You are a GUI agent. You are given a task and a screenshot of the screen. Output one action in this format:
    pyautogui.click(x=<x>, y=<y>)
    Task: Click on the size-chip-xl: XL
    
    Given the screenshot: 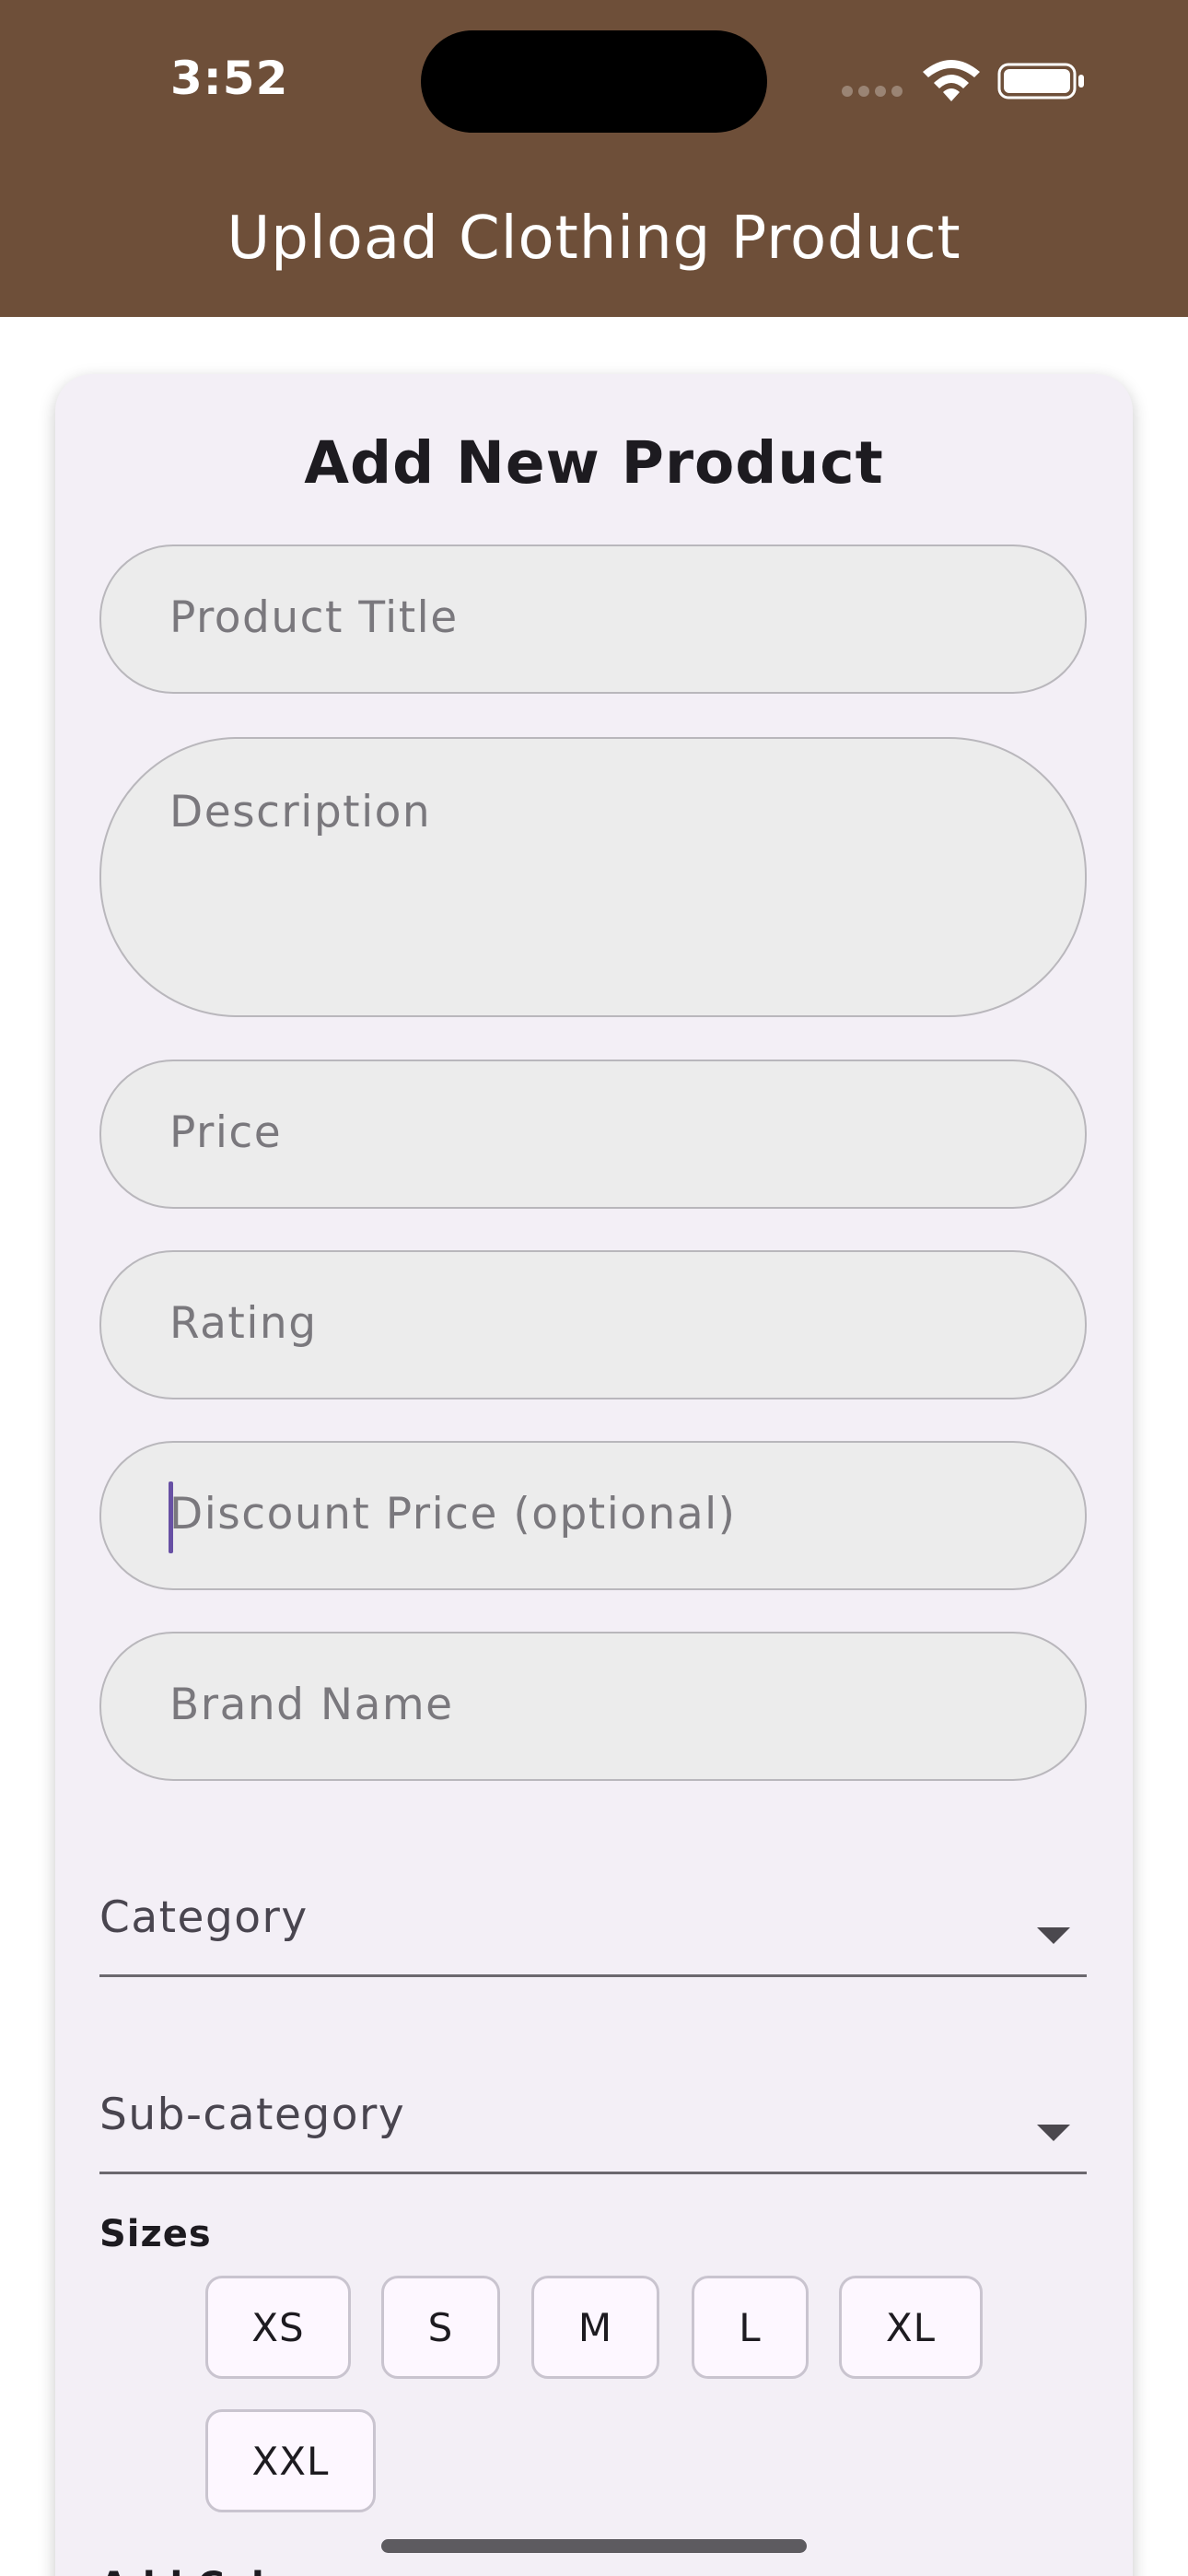 What is the action you would take?
    pyautogui.click(x=911, y=2327)
    